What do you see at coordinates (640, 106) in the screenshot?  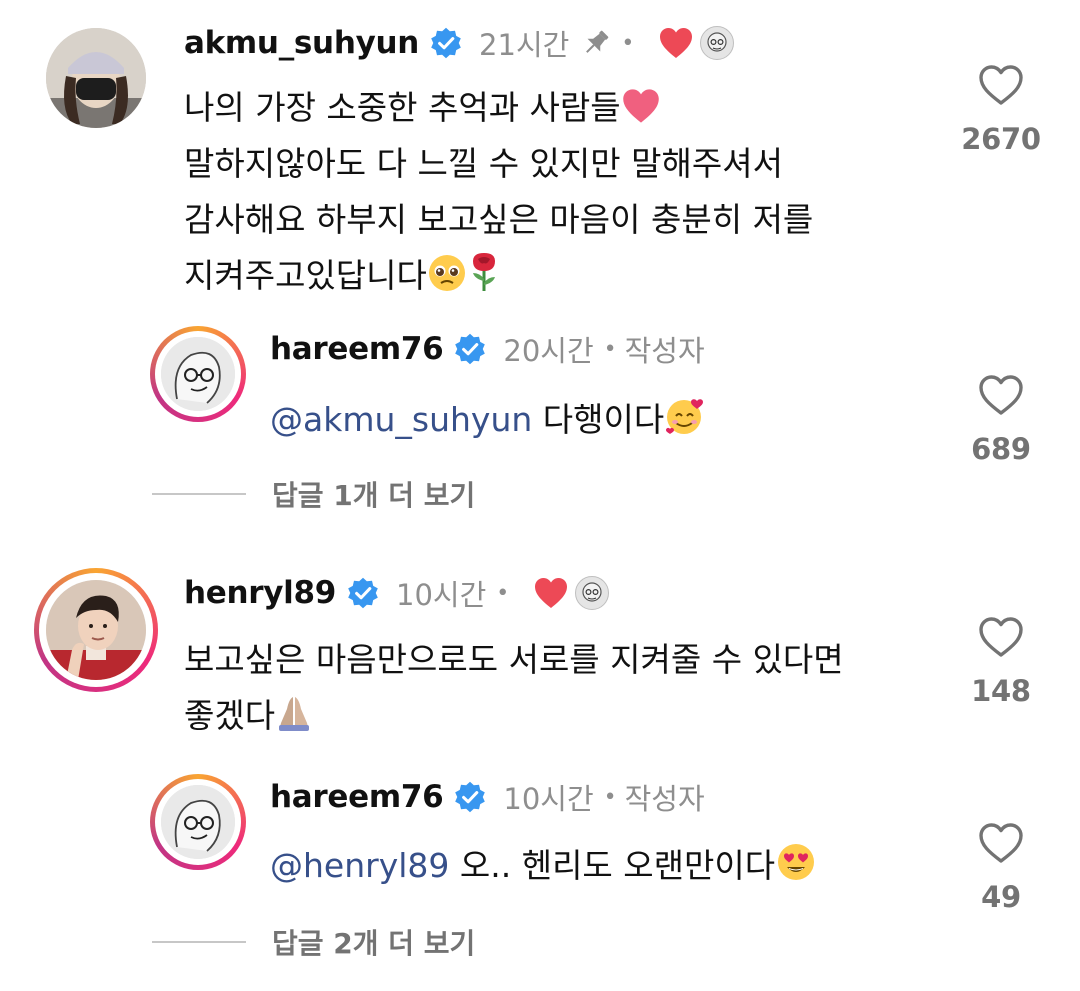 I see `pink-heart-emoji` at bounding box center [640, 106].